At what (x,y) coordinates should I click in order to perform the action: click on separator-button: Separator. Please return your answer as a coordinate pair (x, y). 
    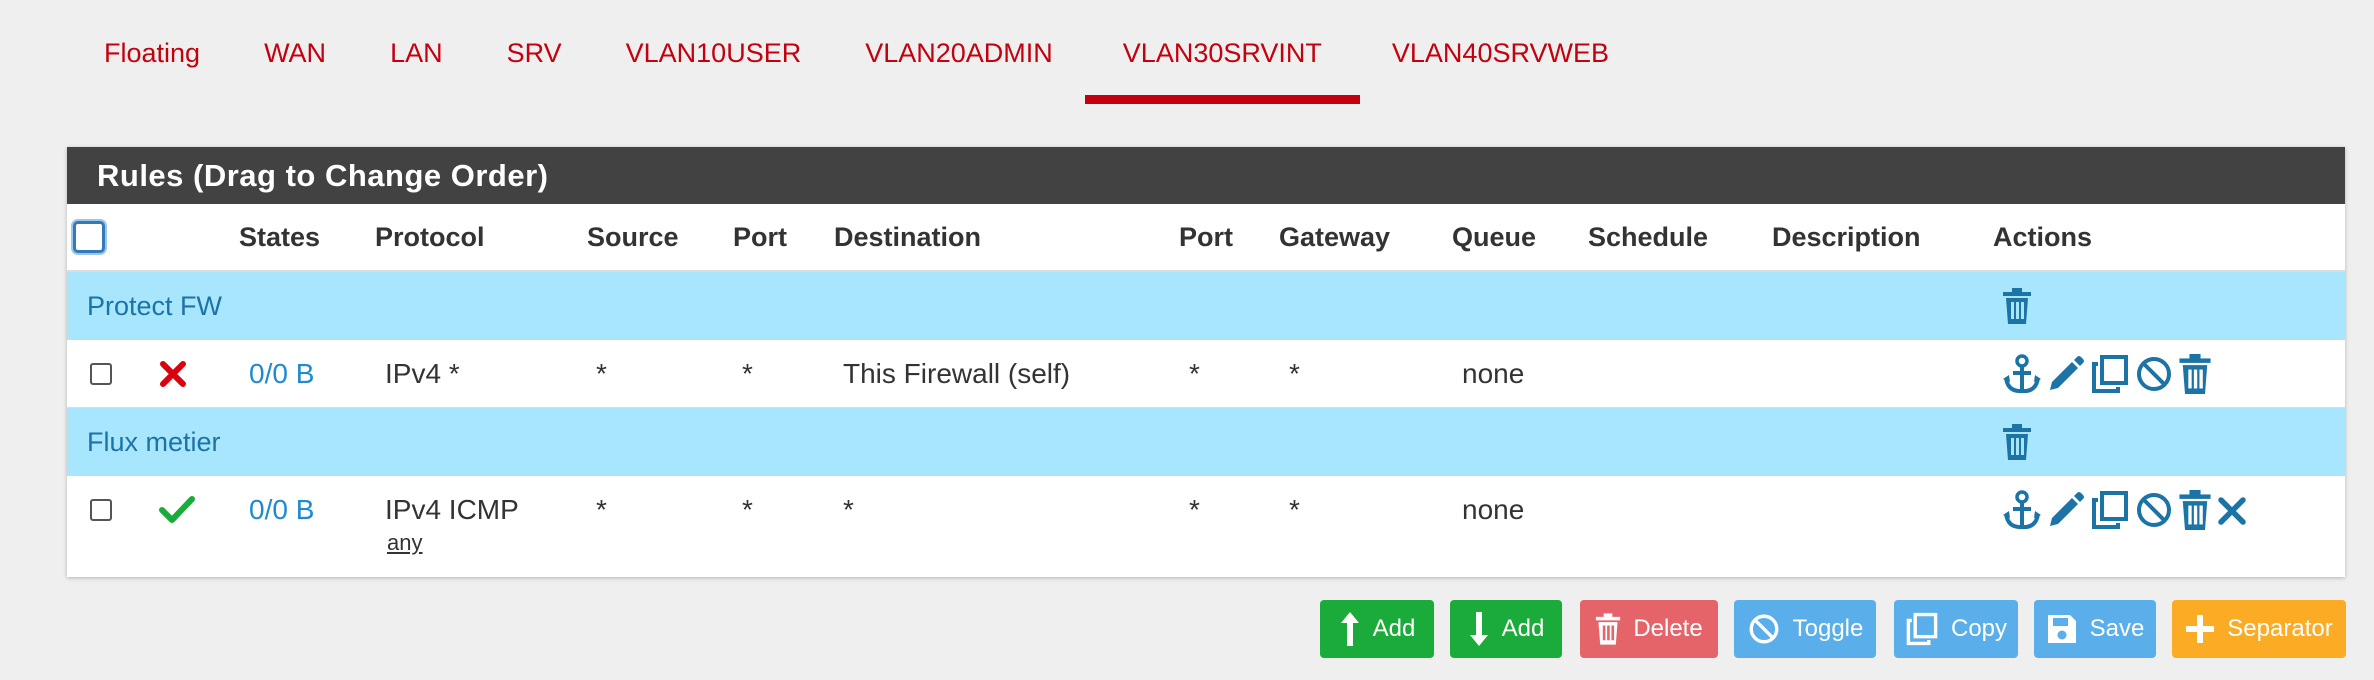
    Looking at the image, I should click on (2259, 629).